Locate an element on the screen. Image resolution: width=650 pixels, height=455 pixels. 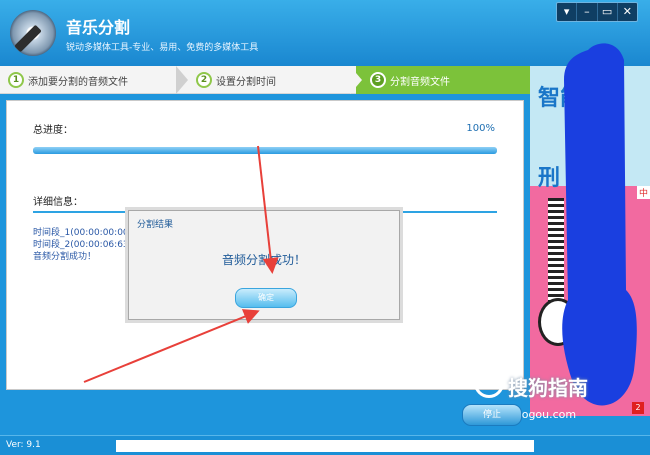
status-field is located at coordinates (325, 446).